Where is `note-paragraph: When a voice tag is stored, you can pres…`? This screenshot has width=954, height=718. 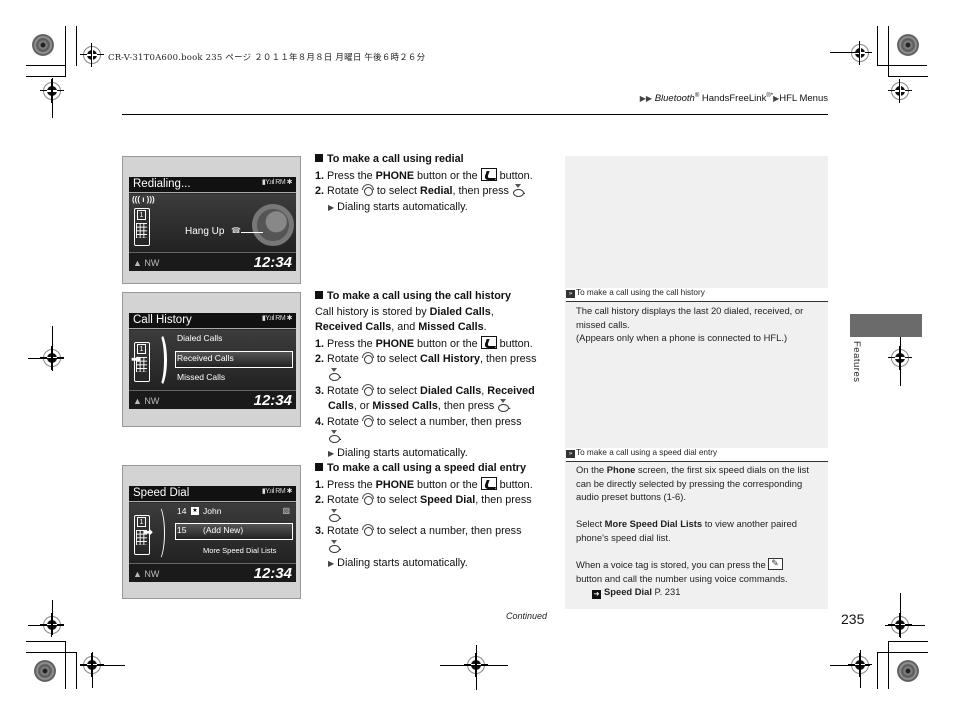 note-paragraph: When a voice tag is stored, you can pres… is located at coordinates (700, 571).